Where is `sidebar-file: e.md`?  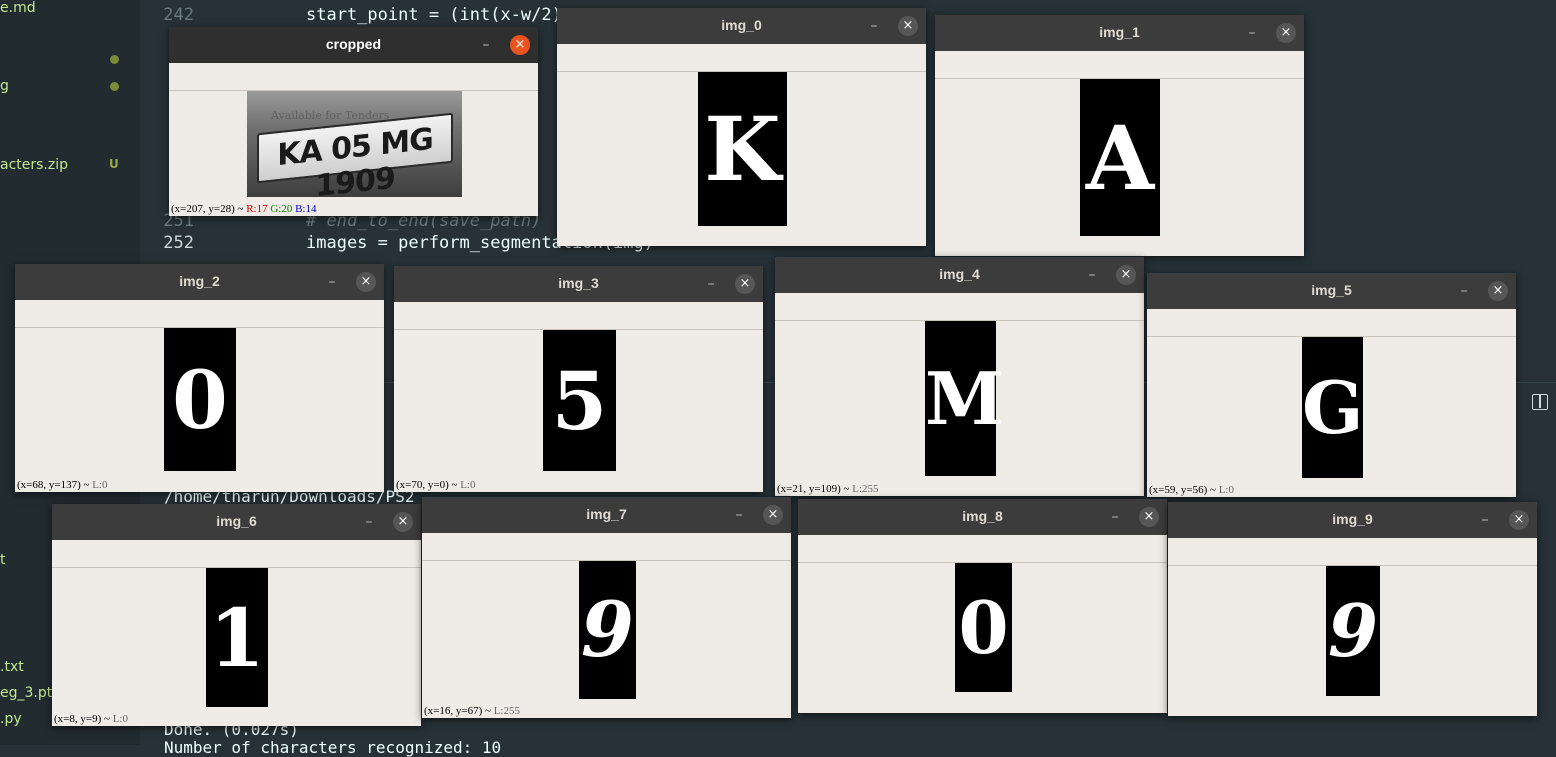 sidebar-file: e.md is located at coordinates (18, 8).